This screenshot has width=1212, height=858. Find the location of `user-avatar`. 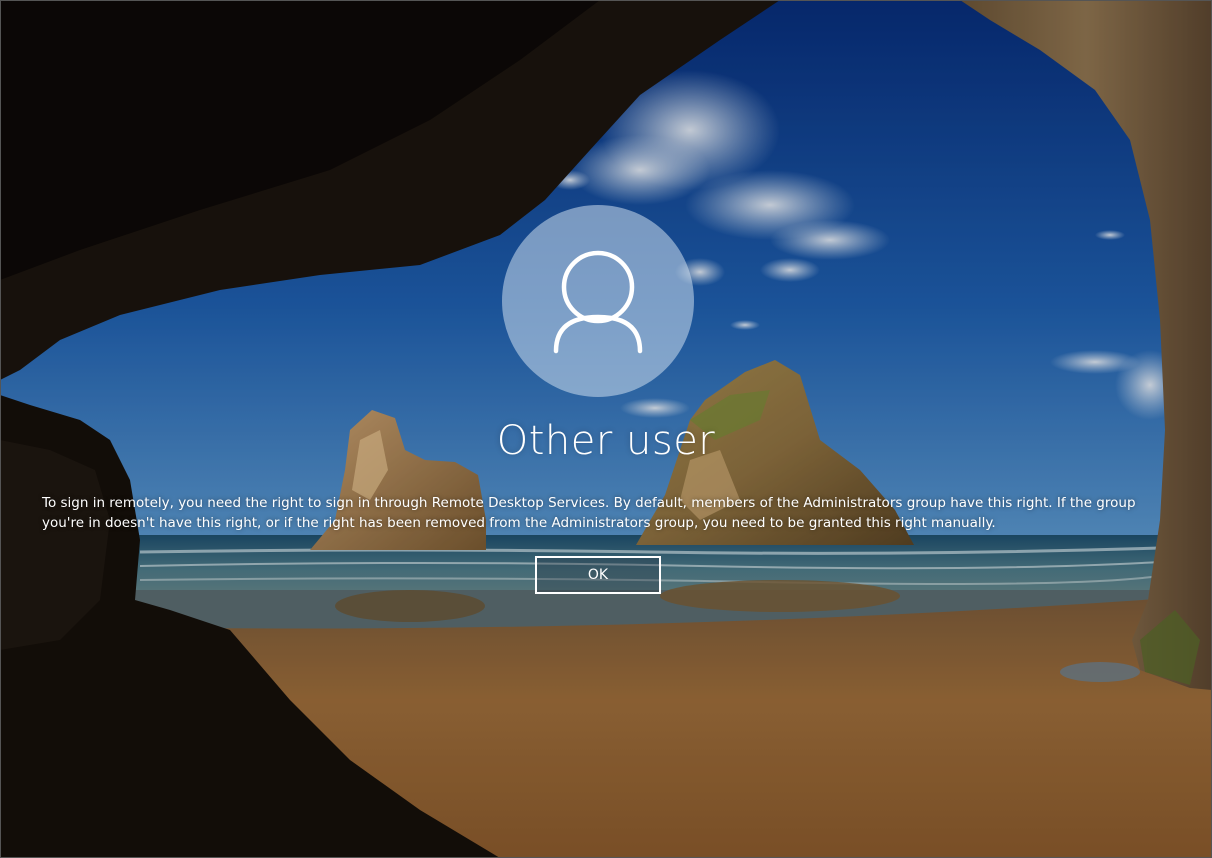

user-avatar is located at coordinates (598, 301).